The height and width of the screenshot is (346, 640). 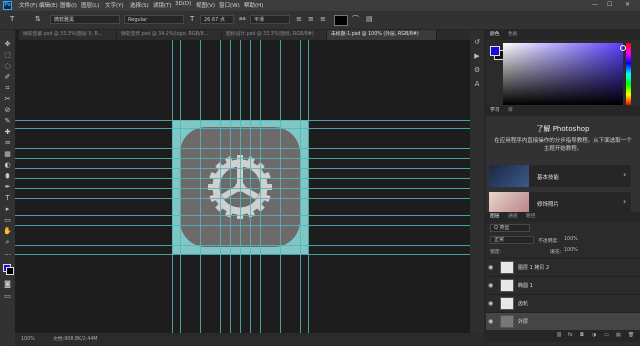 I want to click on zoom-tool-icon: ⌕, so click(x=7, y=242).